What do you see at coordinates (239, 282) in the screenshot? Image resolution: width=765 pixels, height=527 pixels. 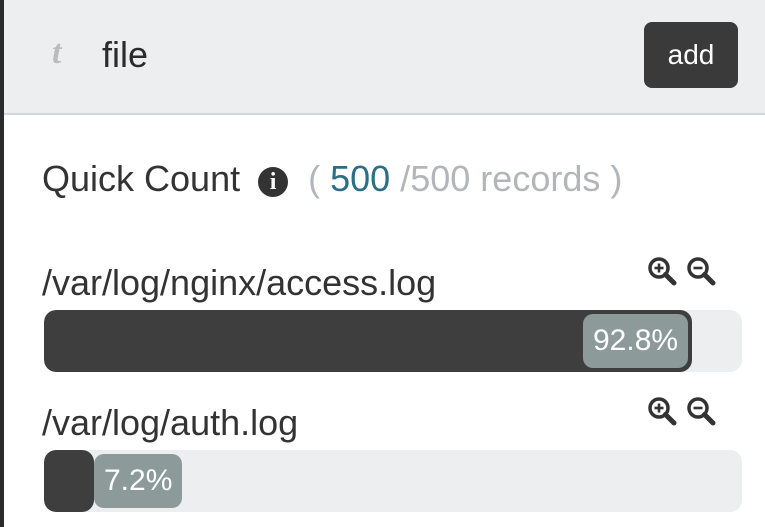 I see `entry-label-access-log: /var/log/nginx/access.log` at bounding box center [239, 282].